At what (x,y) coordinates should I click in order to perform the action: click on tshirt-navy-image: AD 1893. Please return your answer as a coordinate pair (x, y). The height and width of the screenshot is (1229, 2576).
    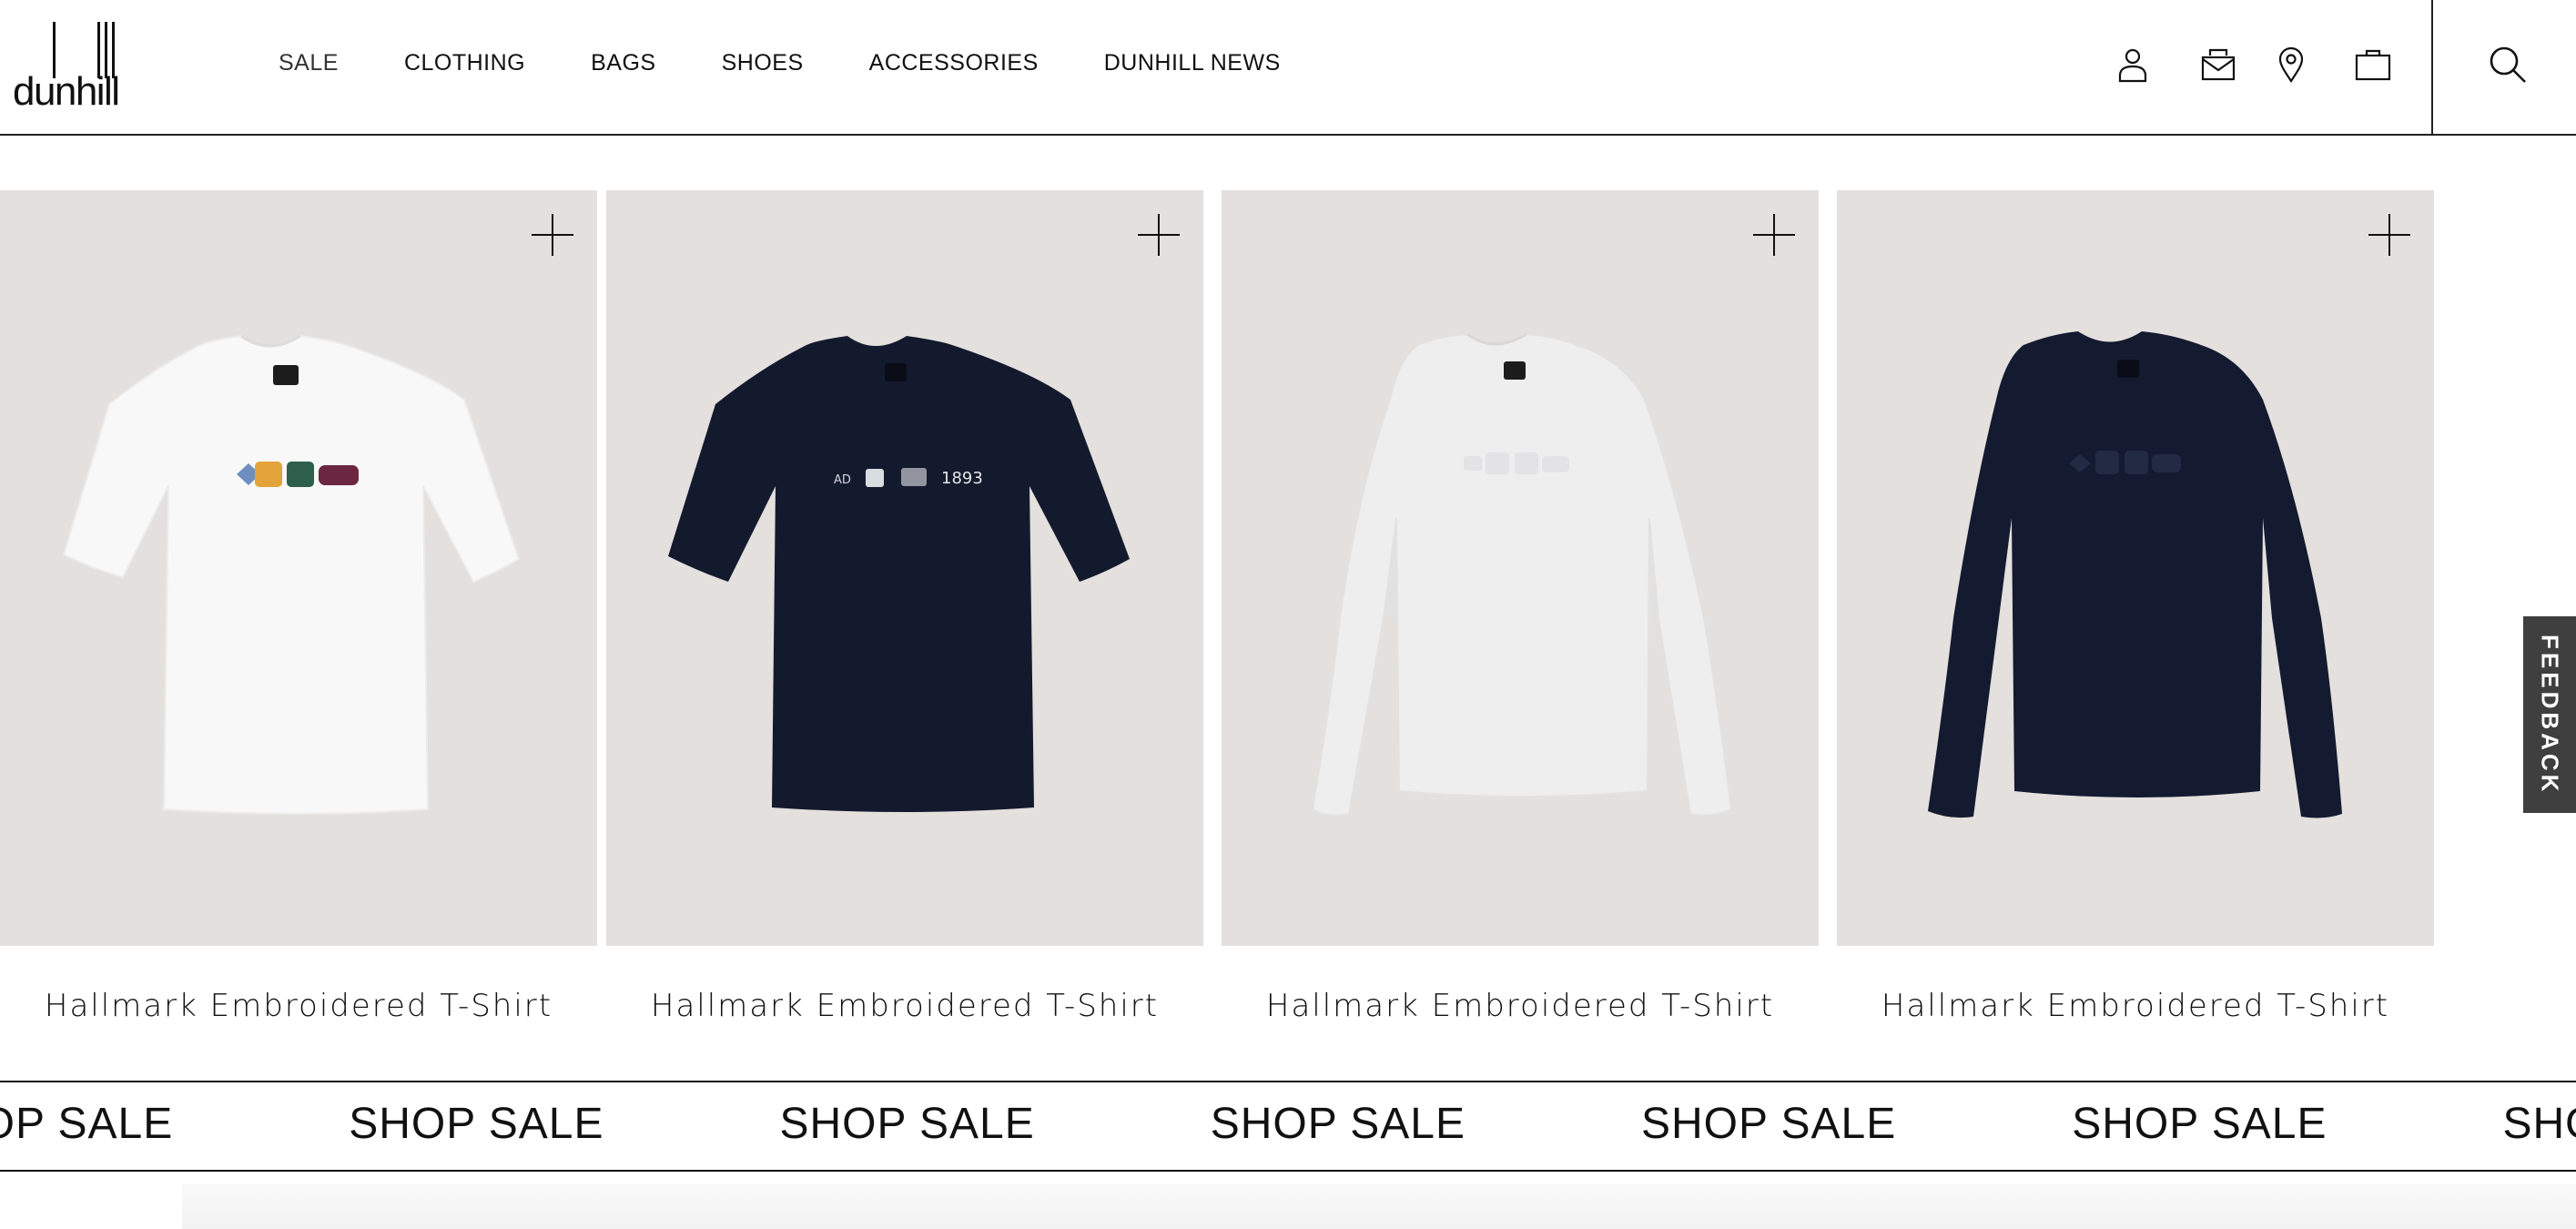
    Looking at the image, I should click on (899, 574).